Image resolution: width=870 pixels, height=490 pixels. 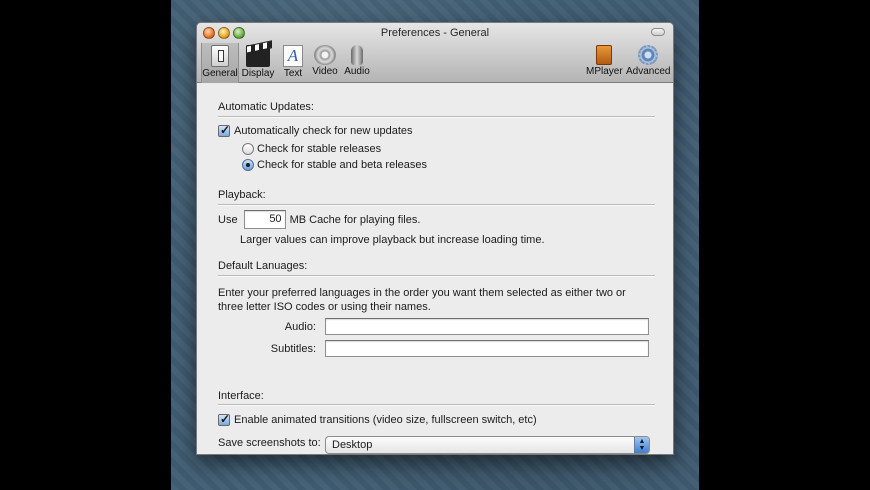 What do you see at coordinates (436, 116) in the screenshot?
I see `updates-divider` at bounding box center [436, 116].